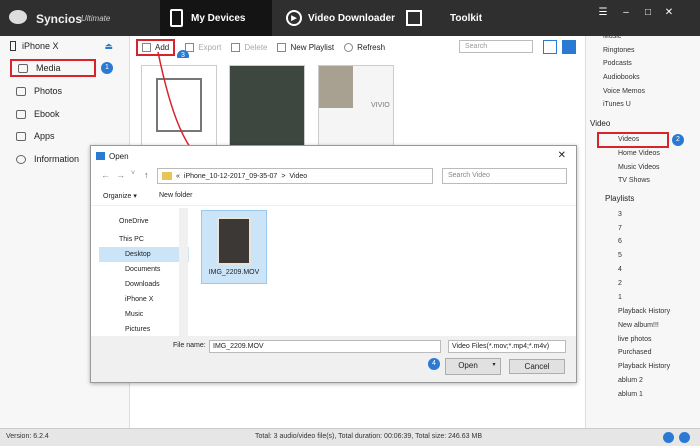  What do you see at coordinates (494, 366) in the screenshot?
I see `open-dropdown-icon: ▾` at bounding box center [494, 366].